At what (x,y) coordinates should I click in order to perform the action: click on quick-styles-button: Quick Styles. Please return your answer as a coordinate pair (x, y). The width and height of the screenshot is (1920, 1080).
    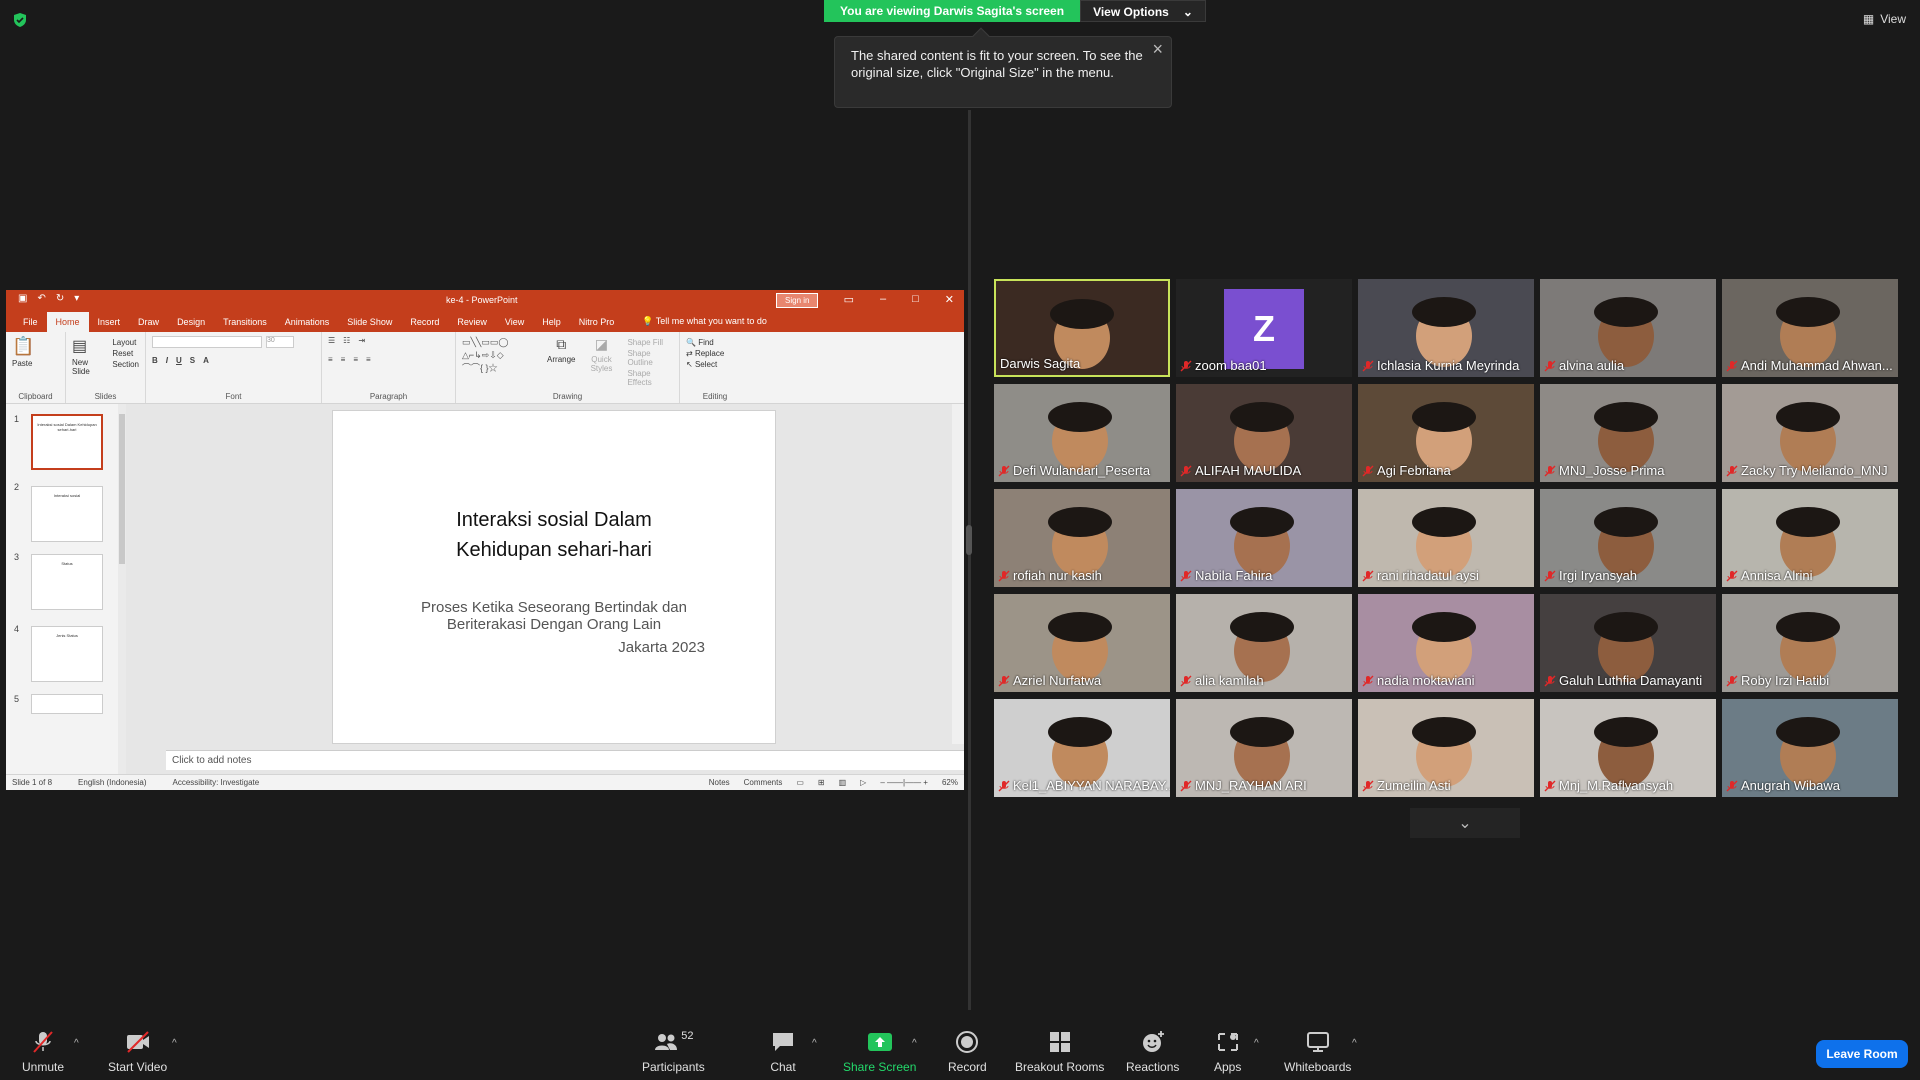
    Looking at the image, I should click on (602, 364).